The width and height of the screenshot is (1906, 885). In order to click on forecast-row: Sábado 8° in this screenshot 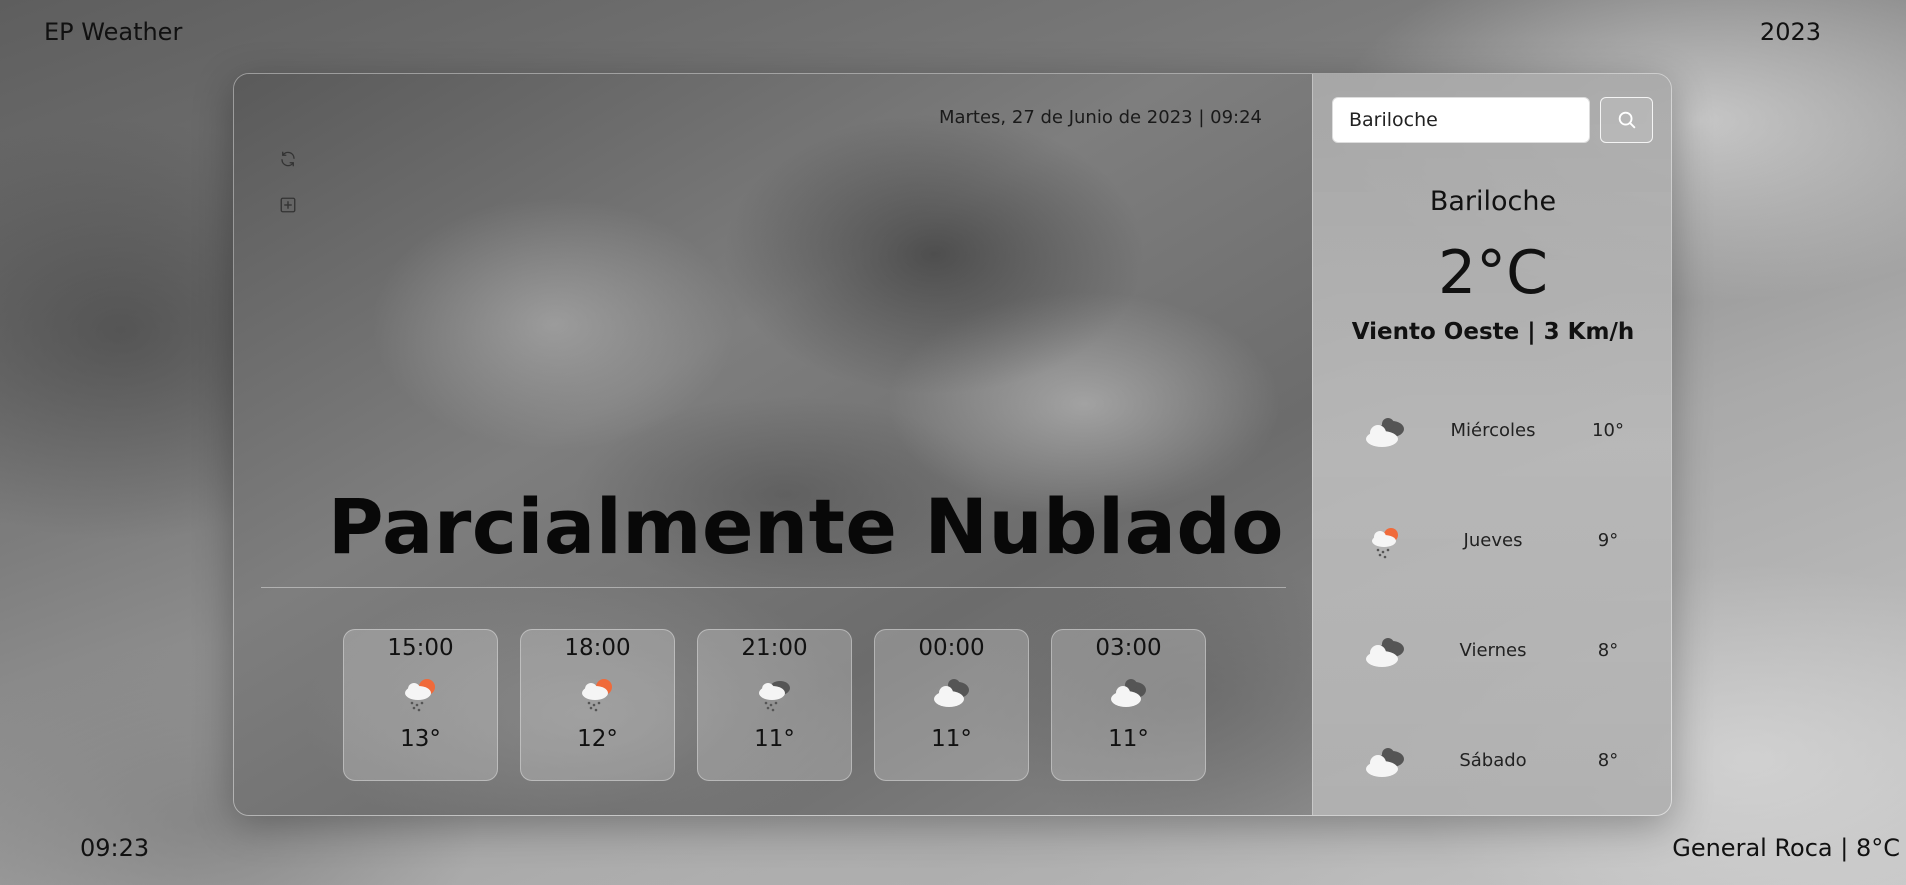, I will do `click(1492, 763)`.